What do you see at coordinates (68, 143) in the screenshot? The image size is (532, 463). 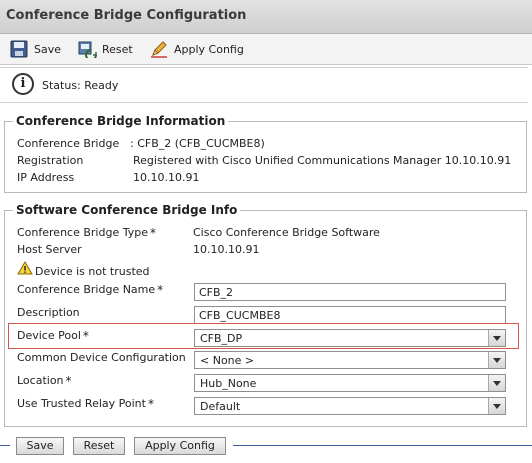 I see `bridge-label: Conference Bridge` at bounding box center [68, 143].